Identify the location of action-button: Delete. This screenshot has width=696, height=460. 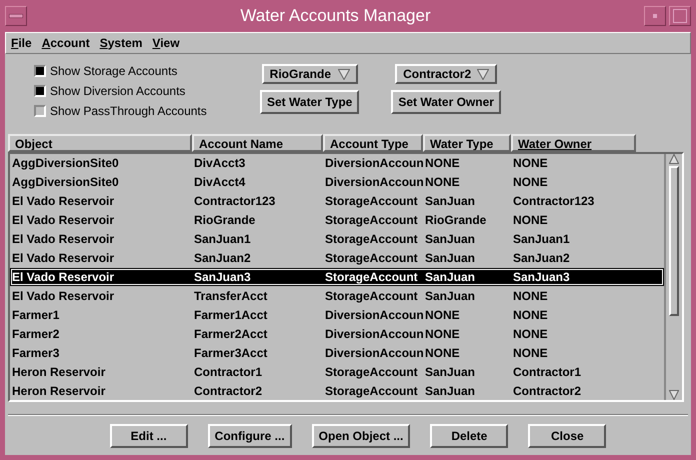
(469, 436).